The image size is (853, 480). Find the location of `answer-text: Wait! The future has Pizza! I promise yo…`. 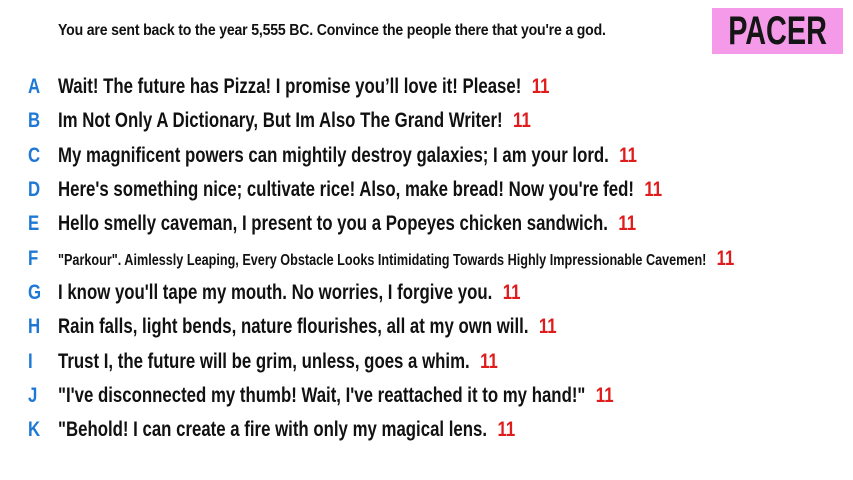

answer-text: Wait! The future has Pizza! I promise yo… is located at coordinates (290, 87).